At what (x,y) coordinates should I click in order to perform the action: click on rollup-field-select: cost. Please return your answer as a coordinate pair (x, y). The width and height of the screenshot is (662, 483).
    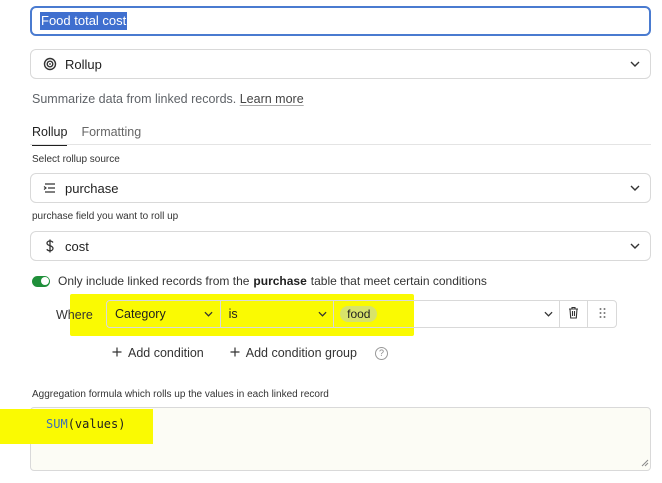
    Looking at the image, I should click on (340, 246).